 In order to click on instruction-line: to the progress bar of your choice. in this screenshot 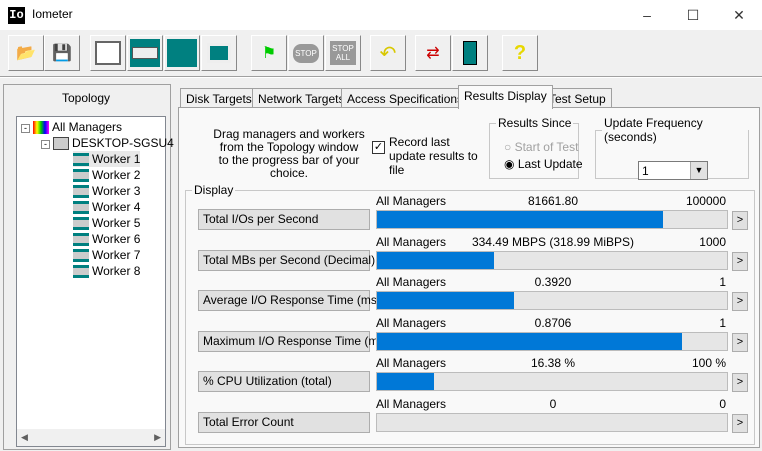, I will do `click(289, 166)`.